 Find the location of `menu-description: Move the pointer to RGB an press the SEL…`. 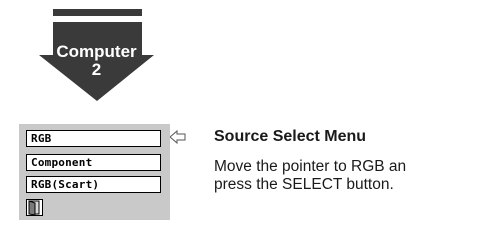

menu-description: Move the pointer to RGB an press the SEL… is located at coordinates (350, 176).